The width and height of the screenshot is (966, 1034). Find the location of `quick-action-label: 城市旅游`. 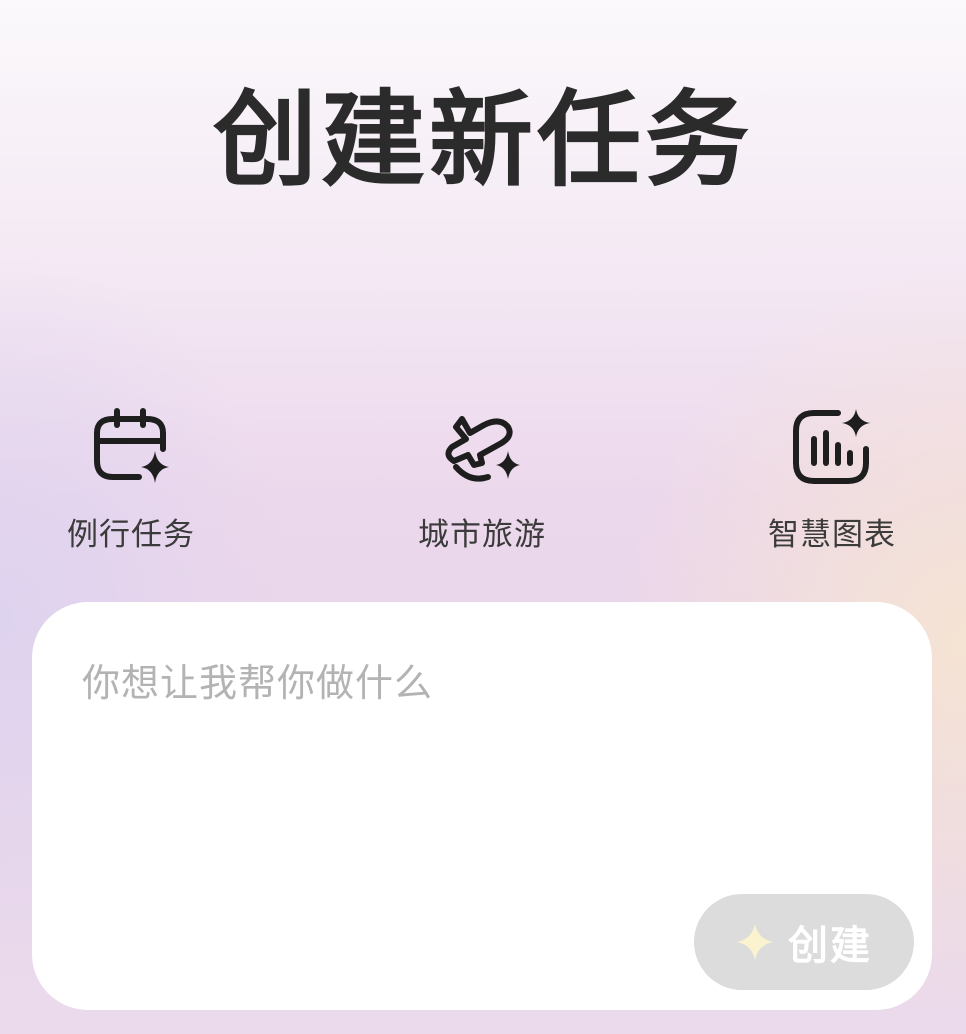

quick-action-label: 城市旅游 is located at coordinates (482, 535).